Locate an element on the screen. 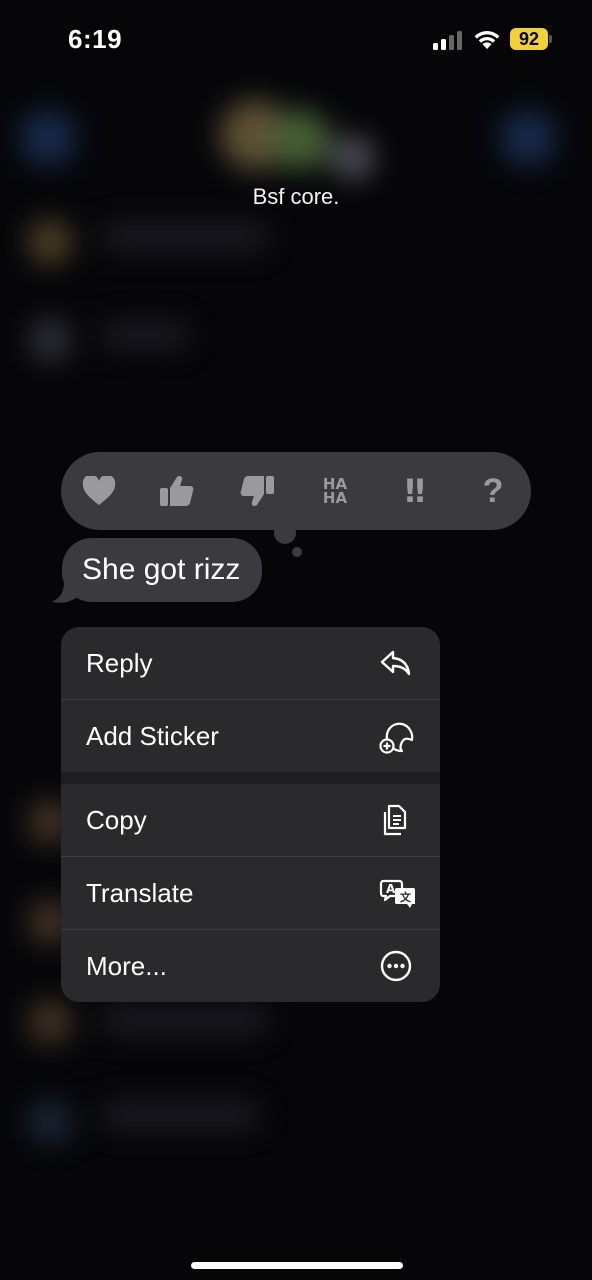  status-time: 6:19 is located at coordinates (95, 39).